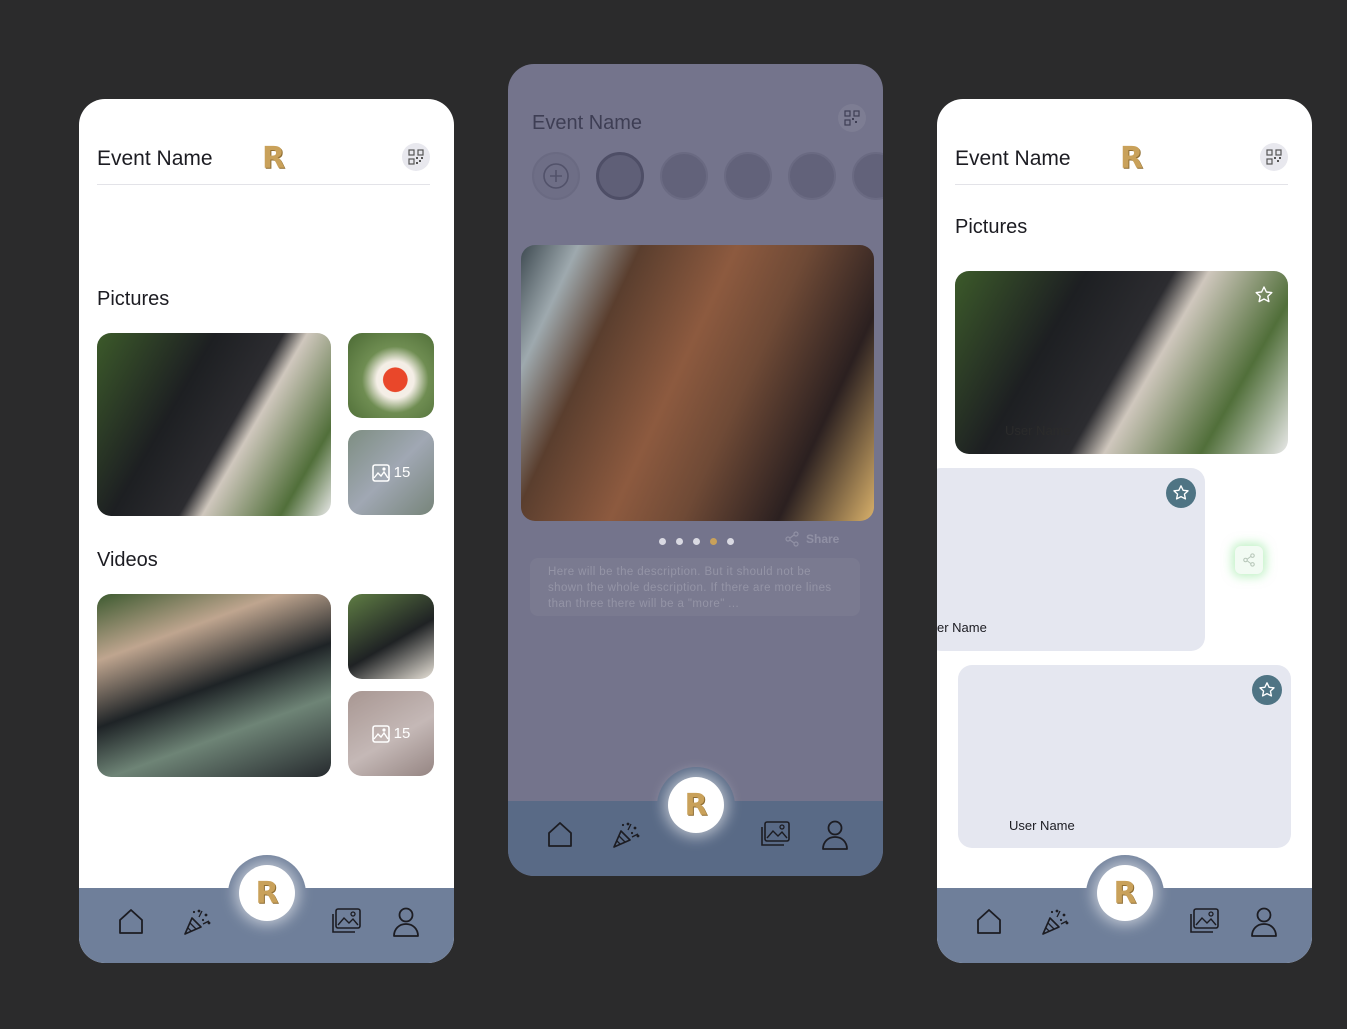  What do you see at coordinates (402, 733) in the screenshot?
I see `videos-count: 15` at bounding box center [402, 733].